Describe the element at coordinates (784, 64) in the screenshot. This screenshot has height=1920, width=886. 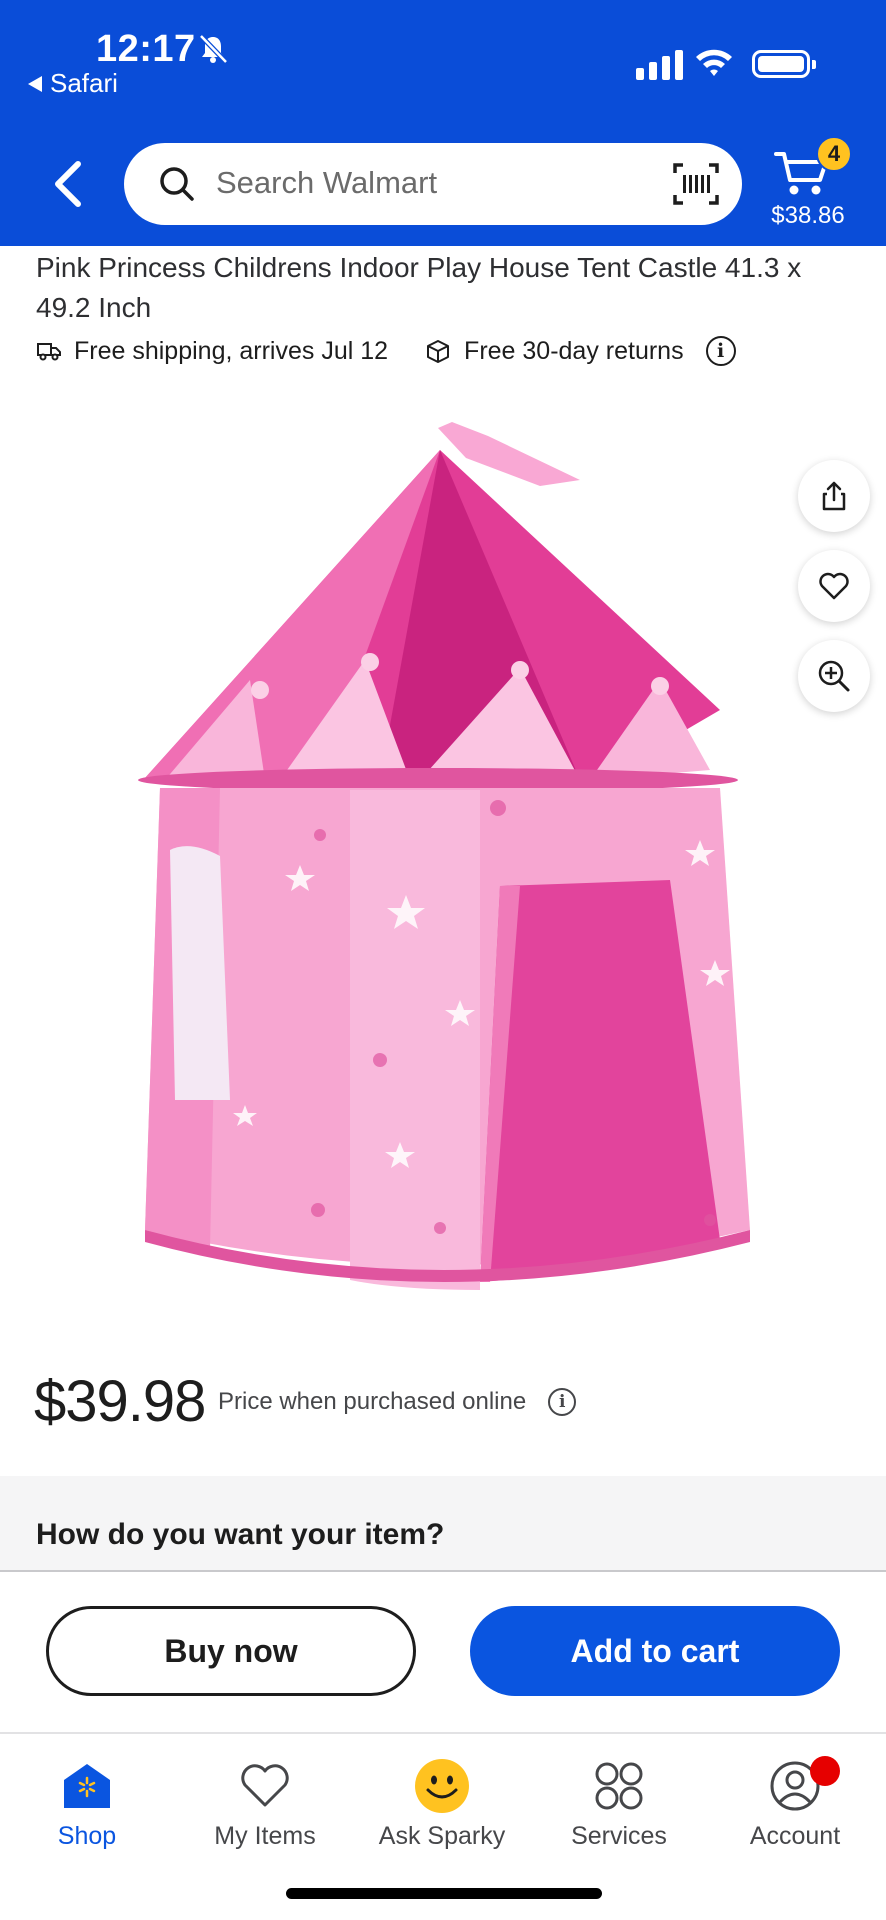
I see `battery-icon` at that location.